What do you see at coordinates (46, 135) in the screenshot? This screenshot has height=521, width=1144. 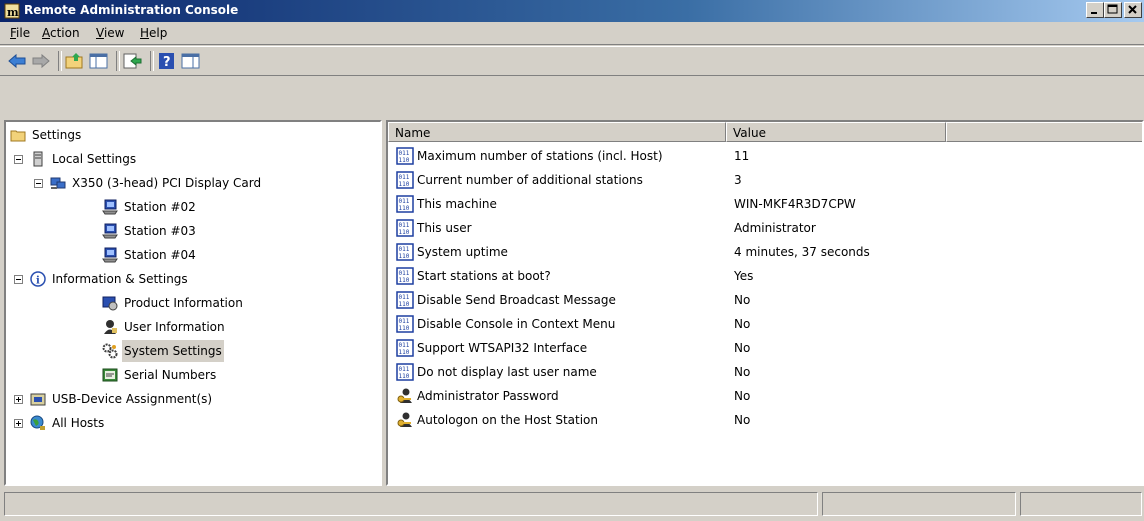 I see `tree-item-settings: Settings` at bounding box center [46, 135].